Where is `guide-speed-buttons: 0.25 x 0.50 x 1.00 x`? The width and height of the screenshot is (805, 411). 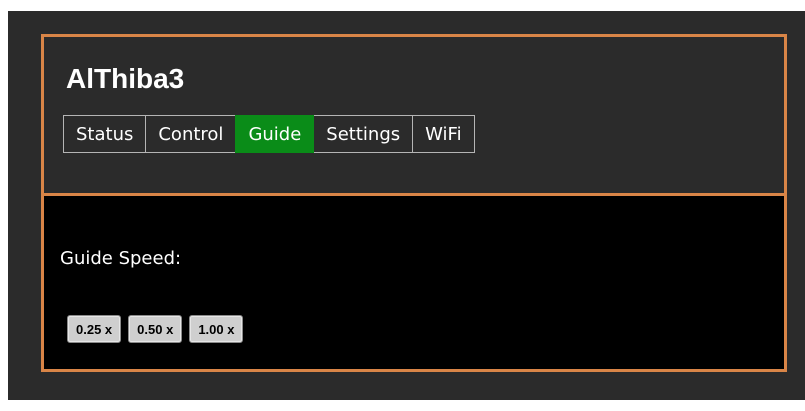
guide-speed-buttons: 0.25 x 0.50 x 1.00 x is located at coordinates (155, 329).